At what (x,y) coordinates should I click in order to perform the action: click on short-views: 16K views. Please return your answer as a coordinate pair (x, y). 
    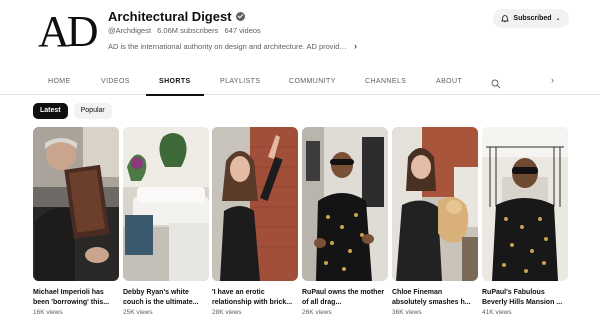
    Looking at the image, I should click on (48, 312).